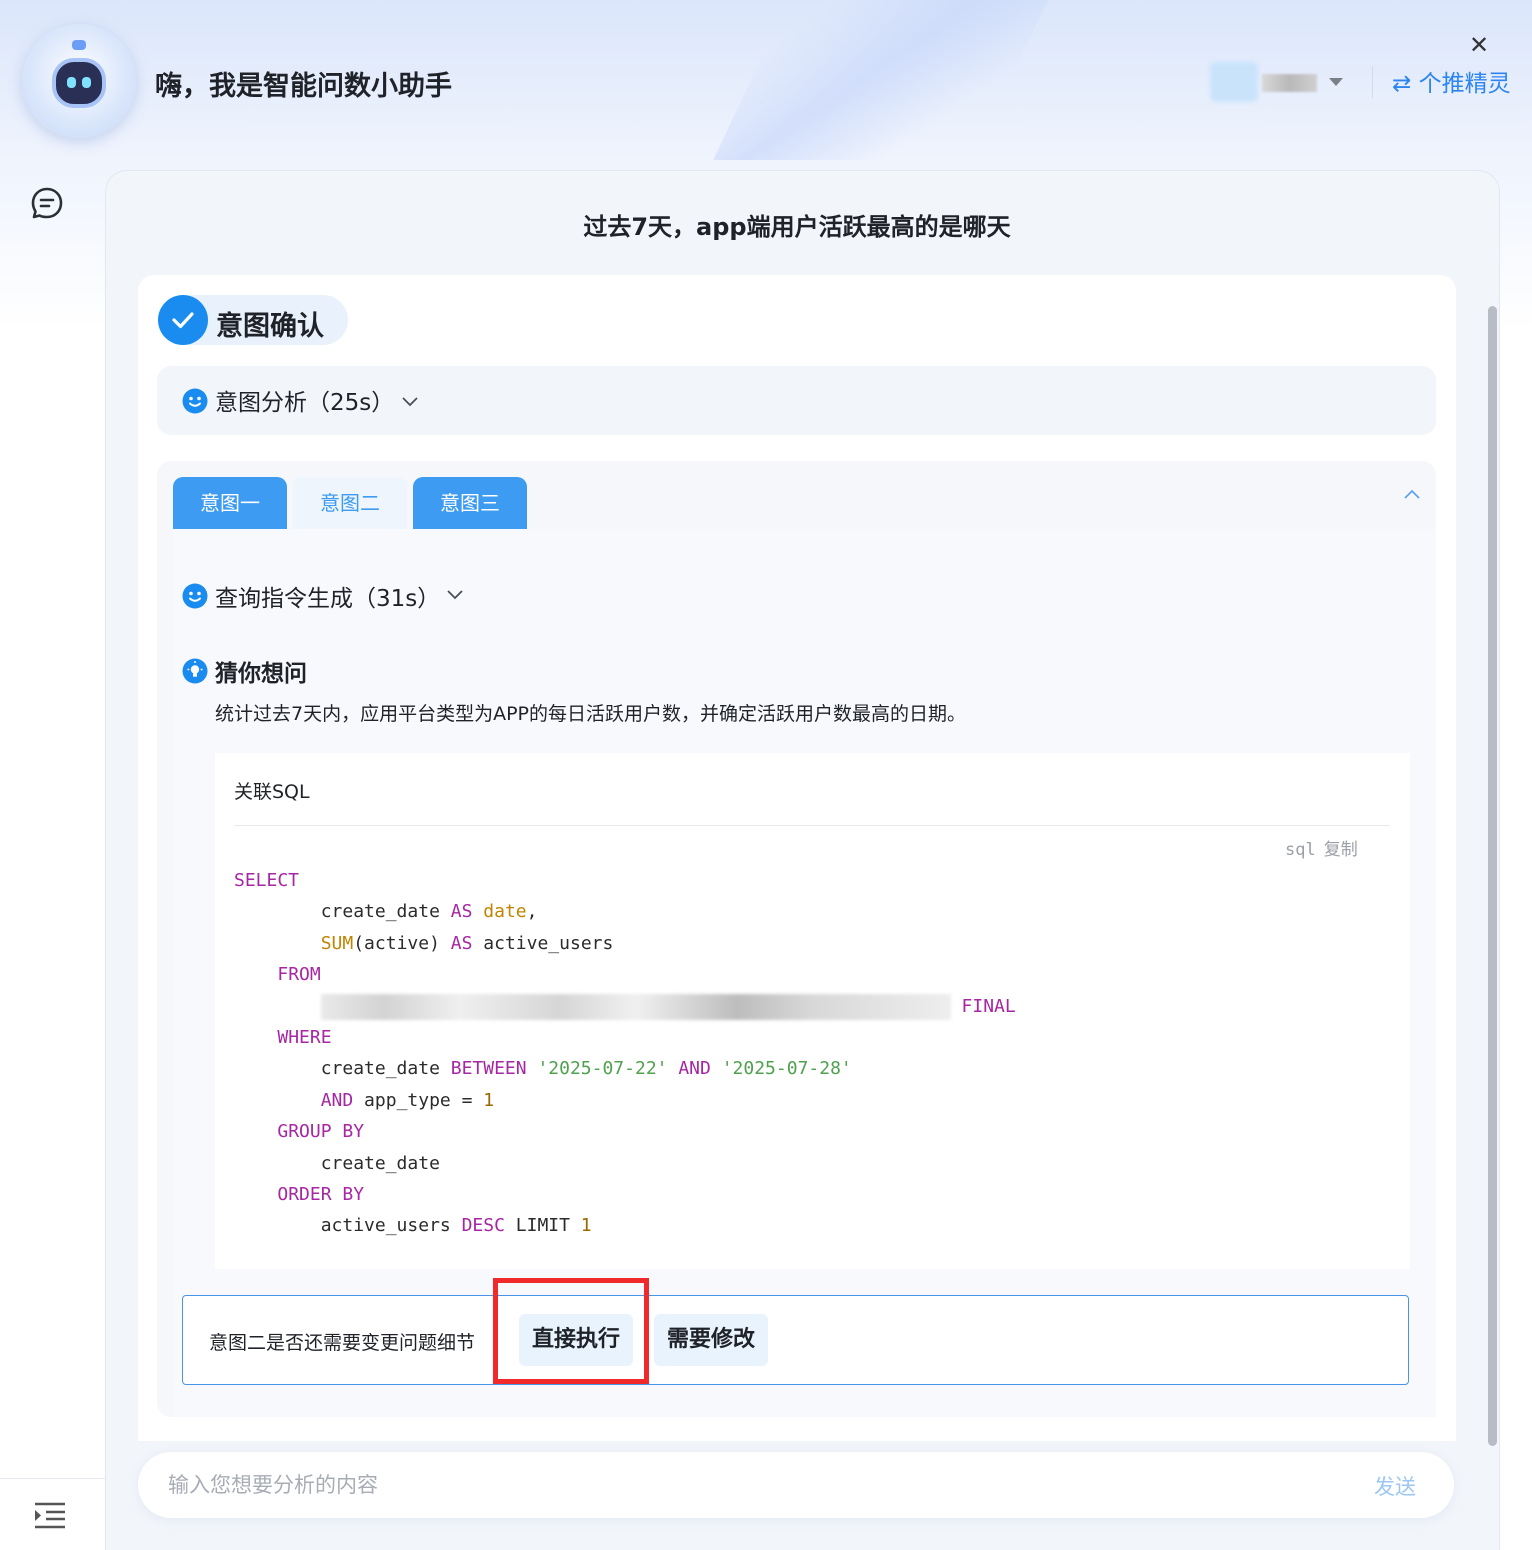 This screenshot has width=1532, height=1550. I want to click on robot-antenna, so click(79, 45).